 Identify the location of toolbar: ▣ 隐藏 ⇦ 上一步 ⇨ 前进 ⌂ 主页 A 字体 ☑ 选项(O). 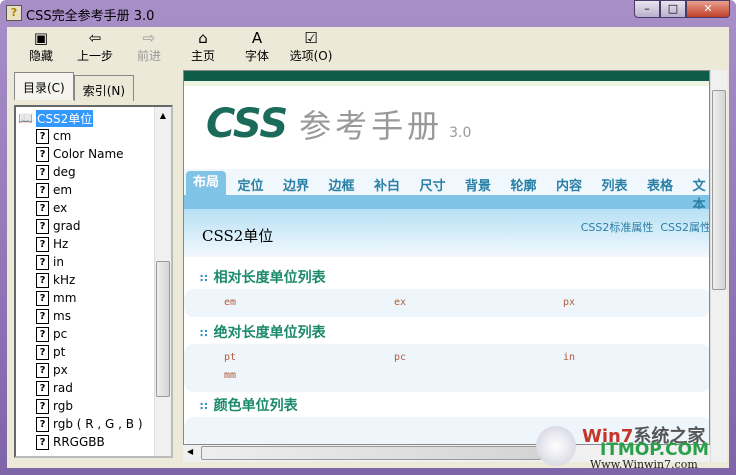
(368, 49).